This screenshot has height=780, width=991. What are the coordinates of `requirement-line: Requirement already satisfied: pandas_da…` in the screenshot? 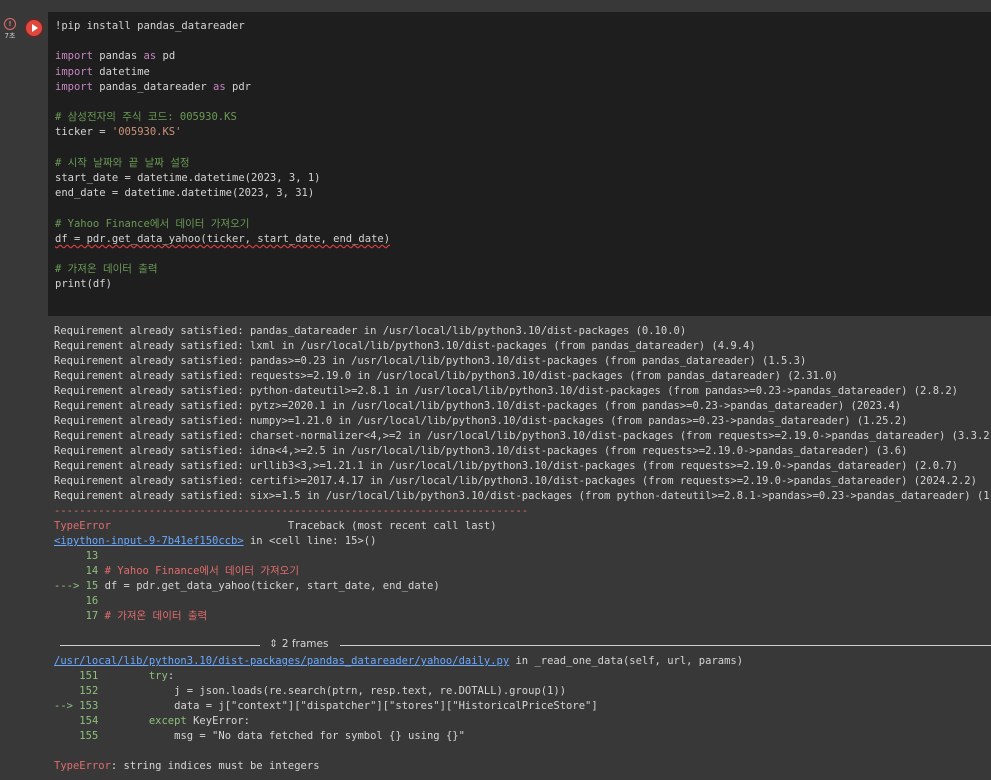 It's located at (370, 331).